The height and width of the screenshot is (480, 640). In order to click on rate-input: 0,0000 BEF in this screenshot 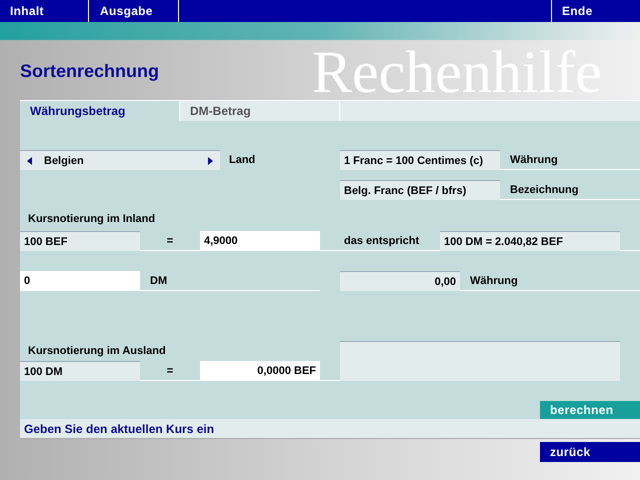, I will do `click(260, 371)`.